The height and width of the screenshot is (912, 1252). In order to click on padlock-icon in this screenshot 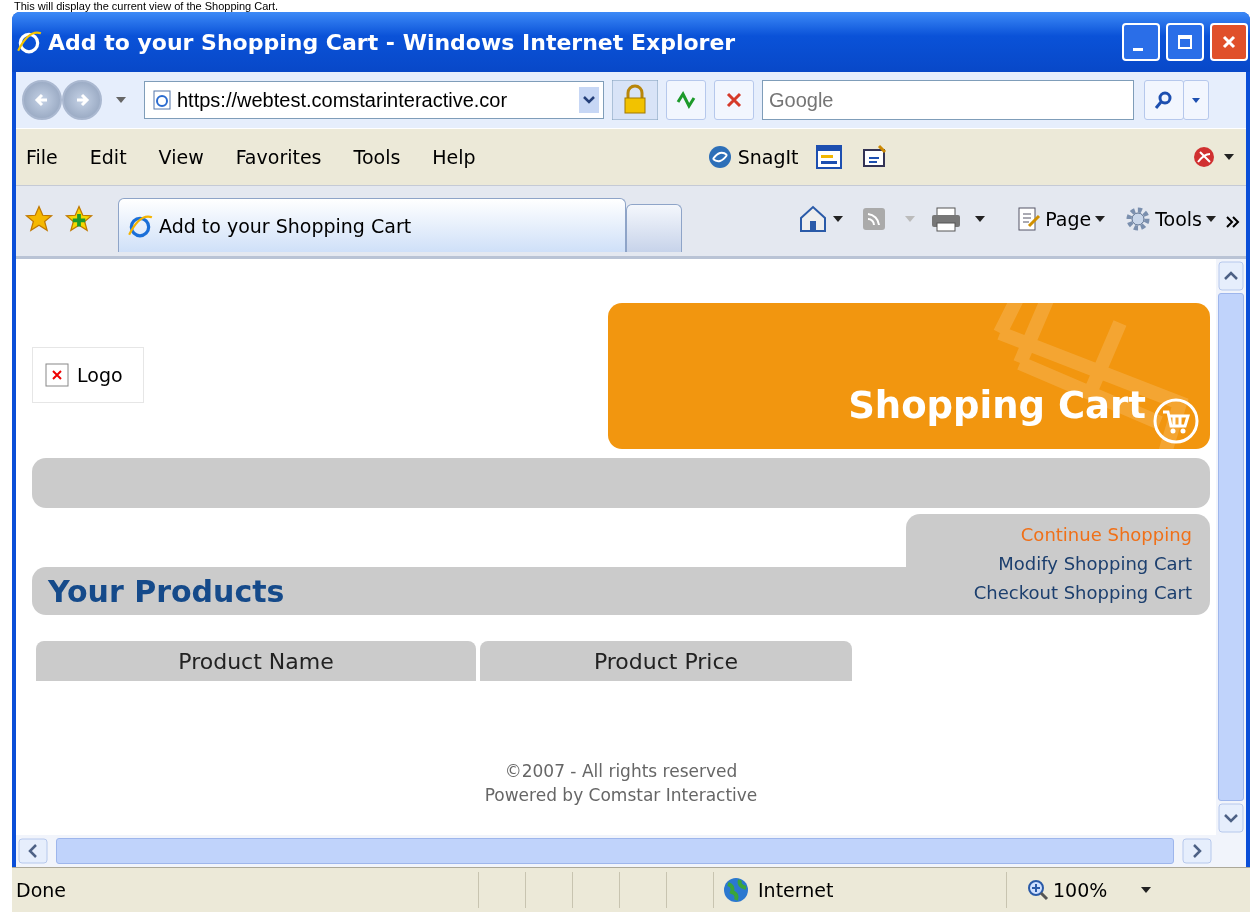, I will do `click(635, 100)`.